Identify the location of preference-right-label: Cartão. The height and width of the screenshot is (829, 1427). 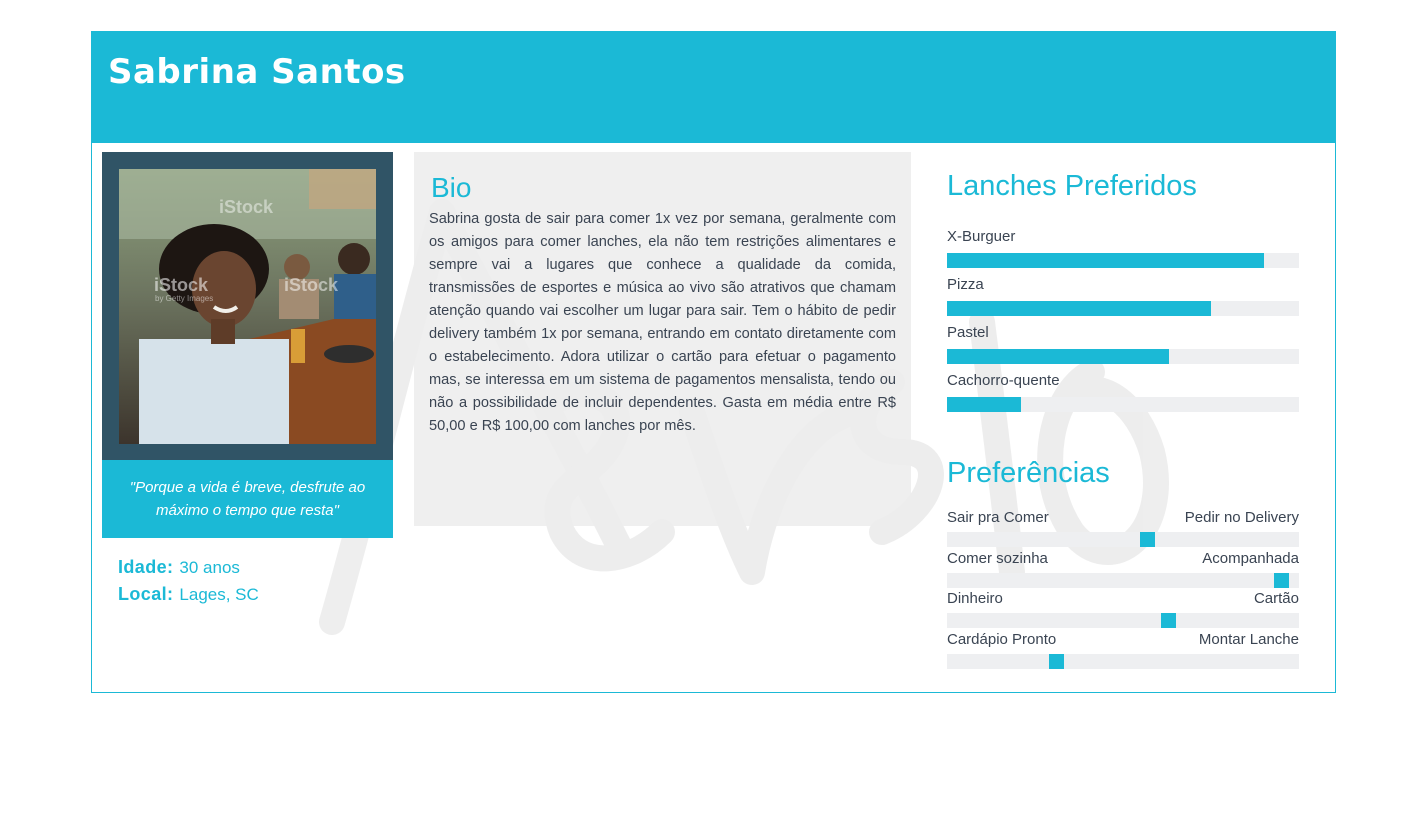
(1276, 599).